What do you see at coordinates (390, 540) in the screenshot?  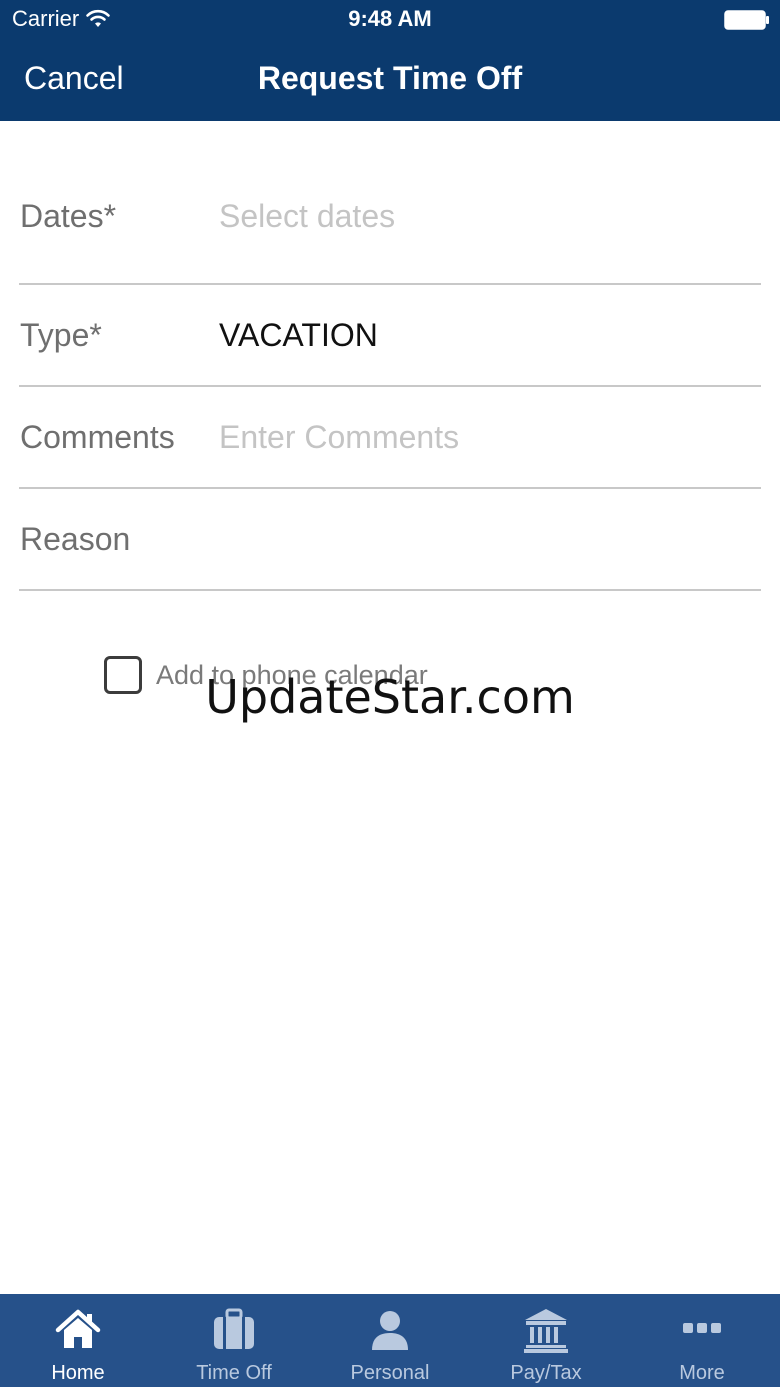 I see `reason-row: Reason` at bounding box center [390, 540].